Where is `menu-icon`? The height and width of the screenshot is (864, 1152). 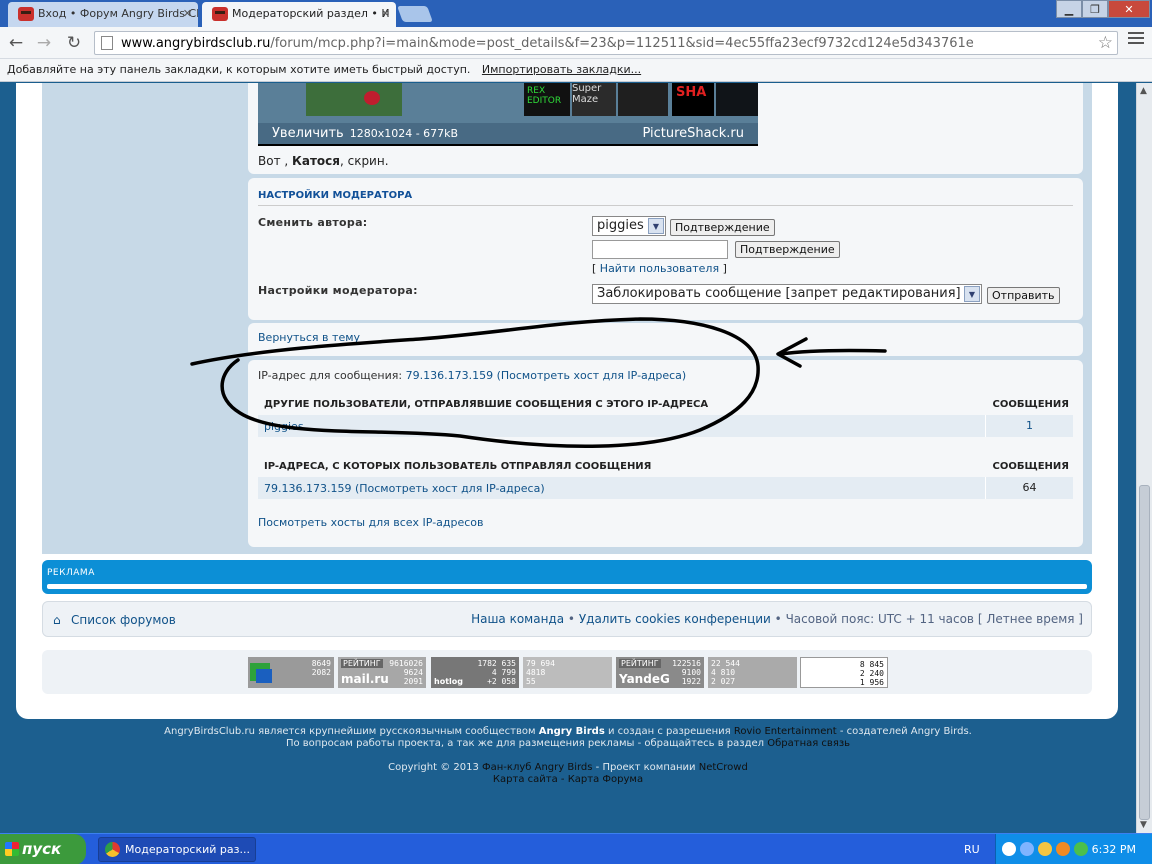
menu-icon is located at coordinates (1136, 39).